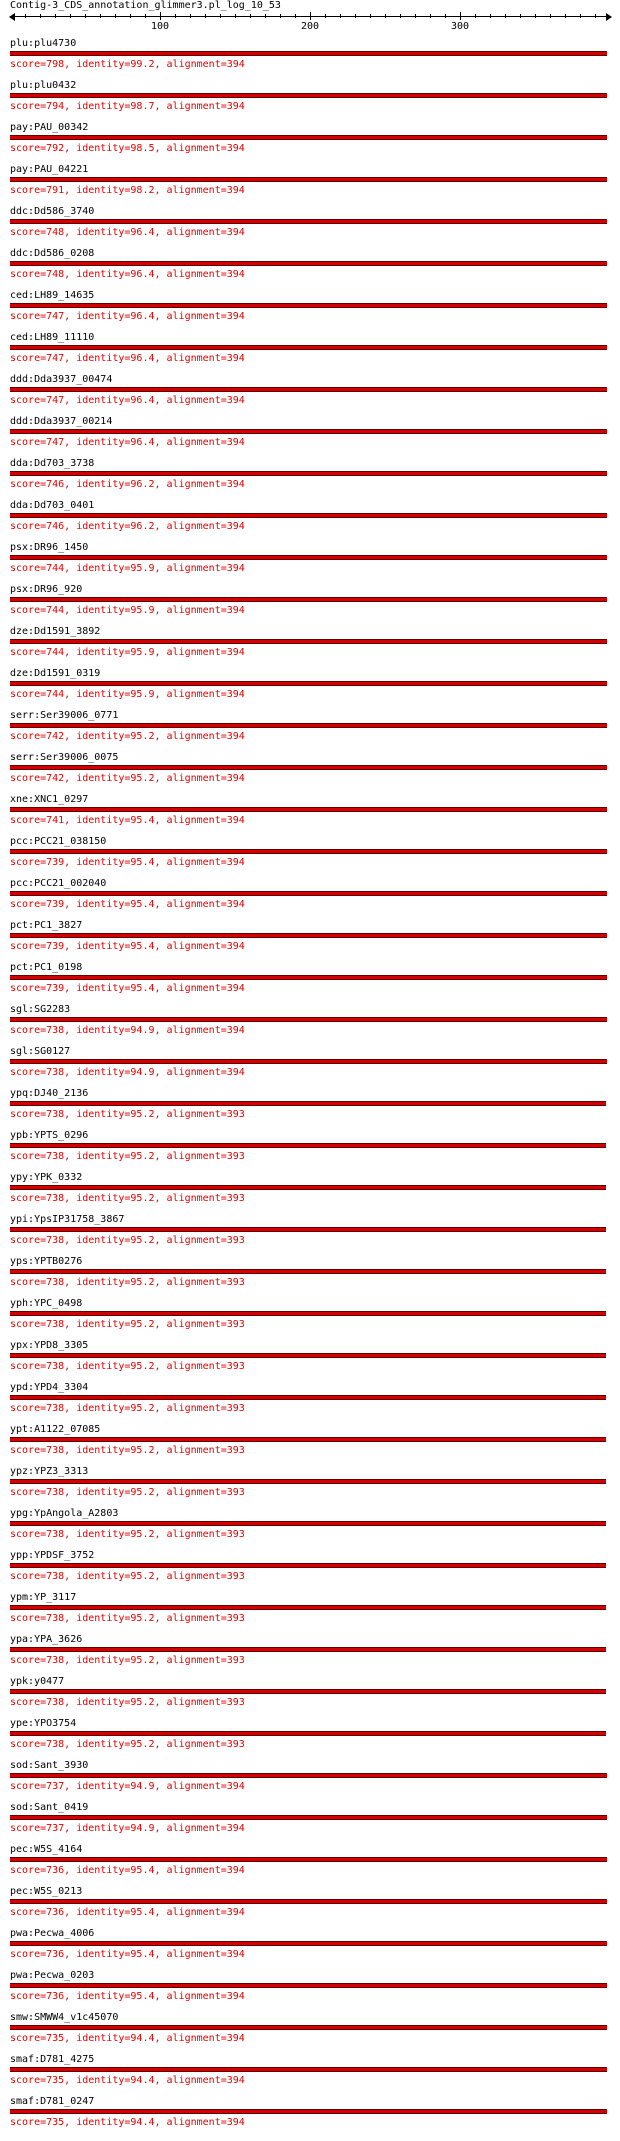 This screenshot has width=620, height=2141. I want to click on hit-name: yph:YPC_0498, so click(46, 1304).